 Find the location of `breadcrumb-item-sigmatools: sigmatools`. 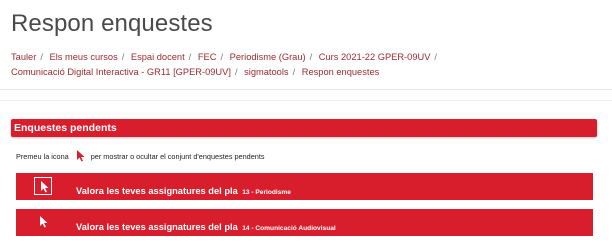

breadcrumb-item-sigmatools: sigmatools is located at coordinates (266, 72).